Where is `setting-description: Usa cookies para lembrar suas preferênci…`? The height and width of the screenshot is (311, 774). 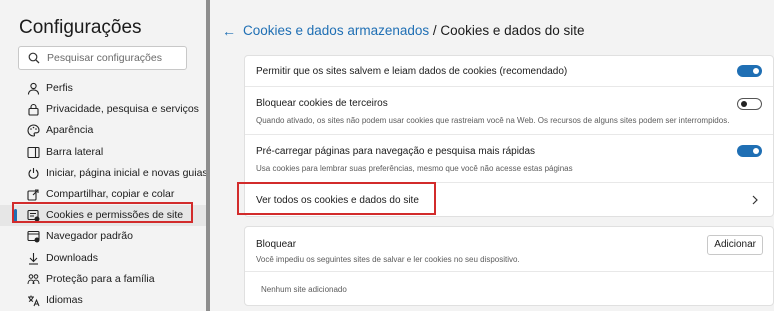
setting-description: Usa cookies para lembrar suas preferênci… is located at coordinates (414, 168).